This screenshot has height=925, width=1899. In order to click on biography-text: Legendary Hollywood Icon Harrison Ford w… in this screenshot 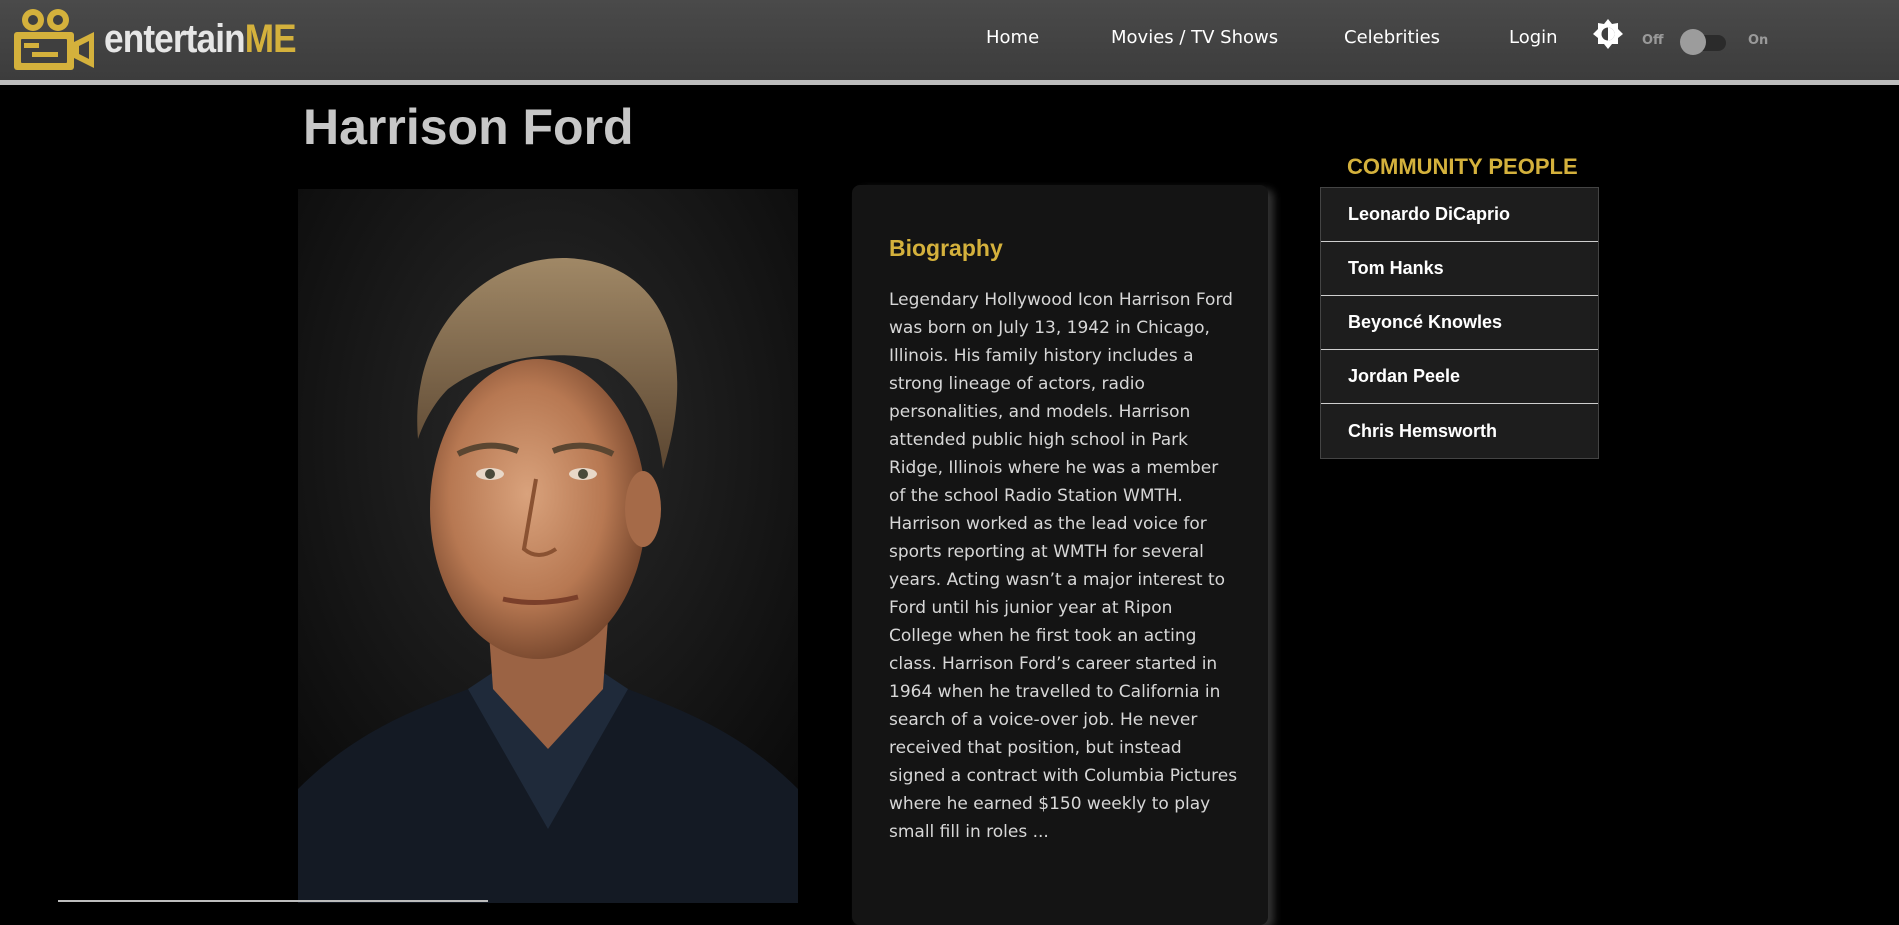, I will do `click(1063, 566)`.